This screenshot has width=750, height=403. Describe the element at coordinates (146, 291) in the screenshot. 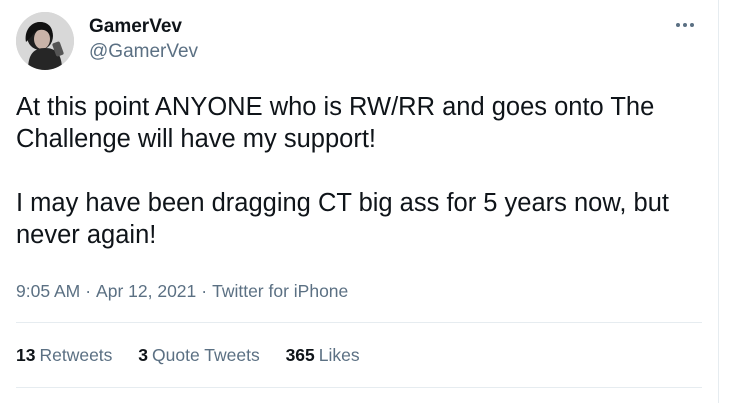

I see `tweet-date: Apr 12, 2021` at that location.